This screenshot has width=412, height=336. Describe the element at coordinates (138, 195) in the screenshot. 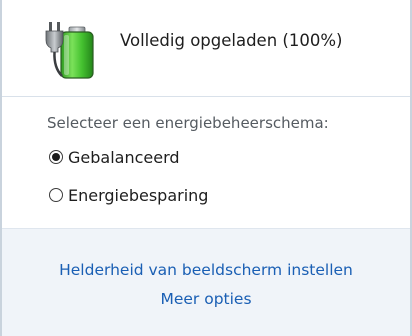

I see `plan-option-label: Energiebesparing` at that location.